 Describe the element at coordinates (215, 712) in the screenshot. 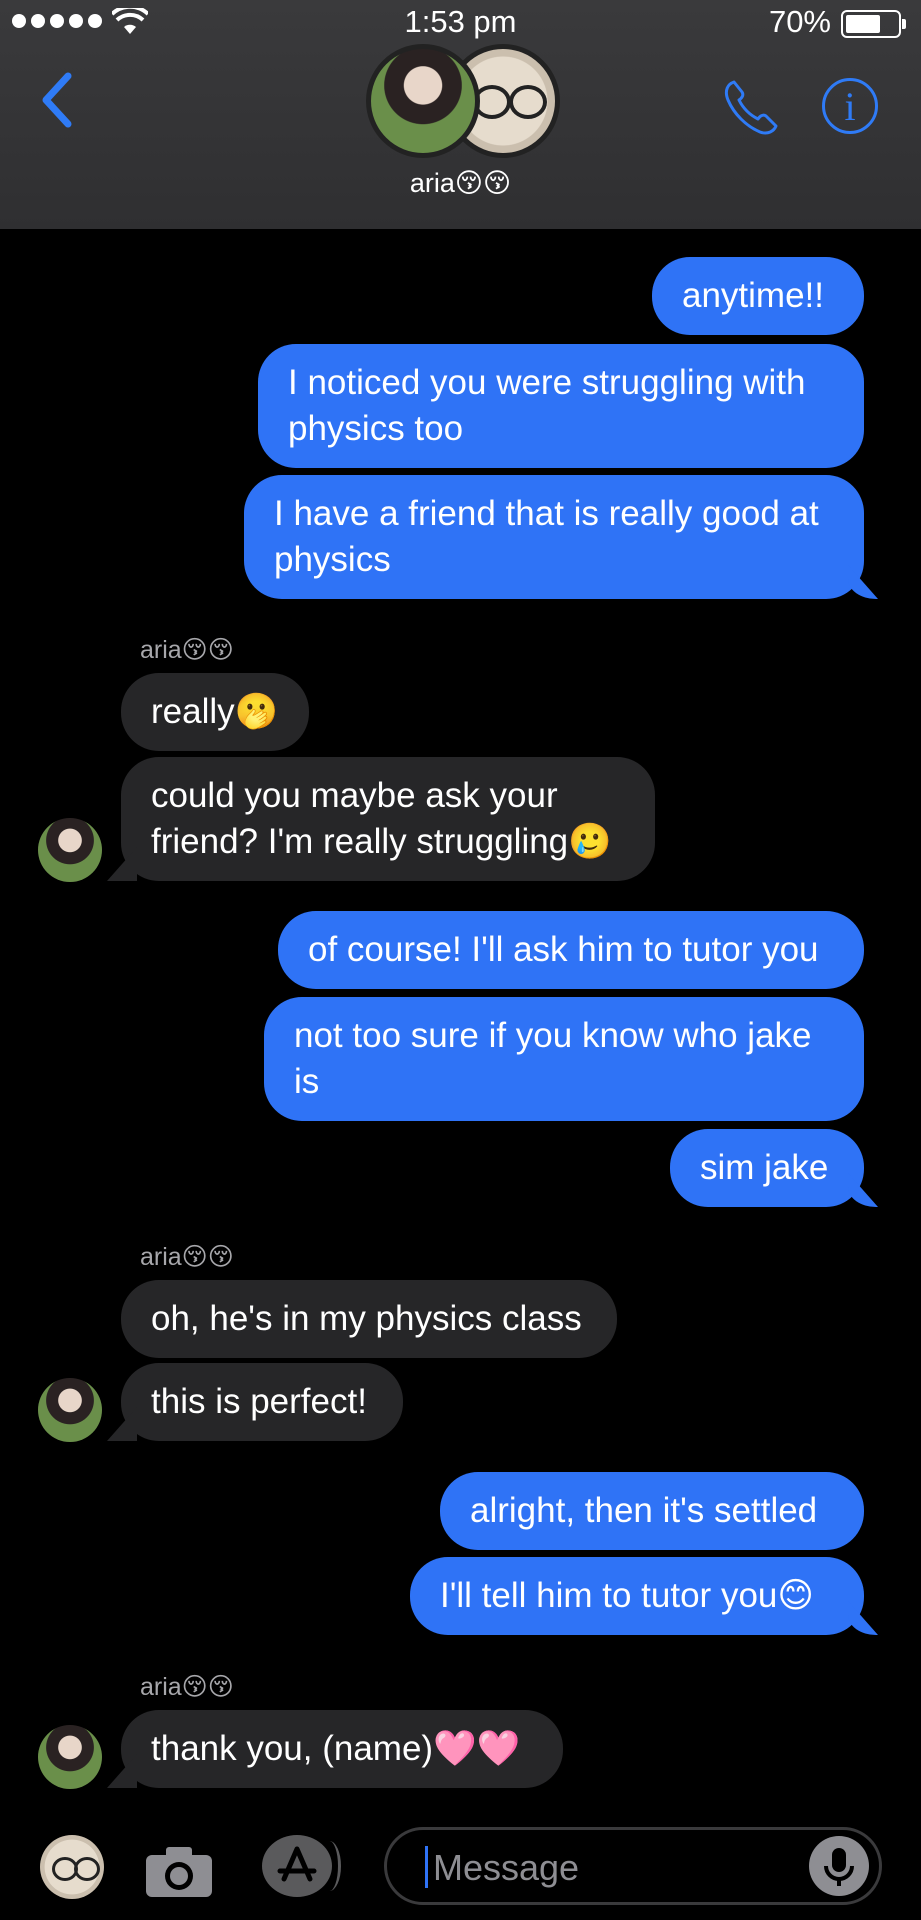

I see `incoming-message: really🫢` at that location.